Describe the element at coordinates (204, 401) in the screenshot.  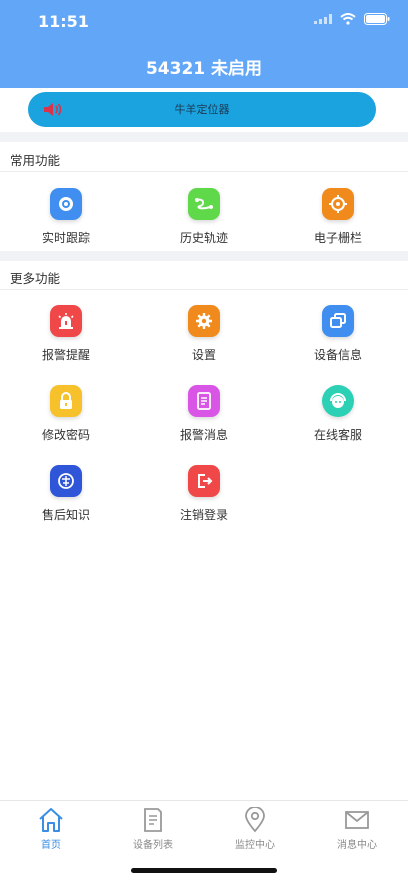
I see `document-icon` at that location.